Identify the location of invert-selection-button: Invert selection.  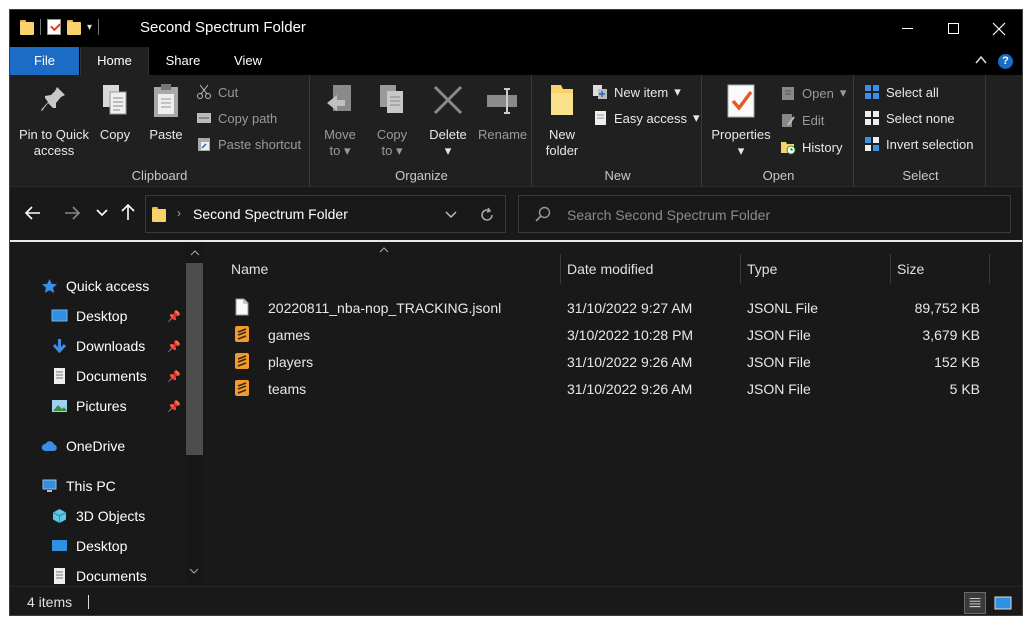
(918, 144).